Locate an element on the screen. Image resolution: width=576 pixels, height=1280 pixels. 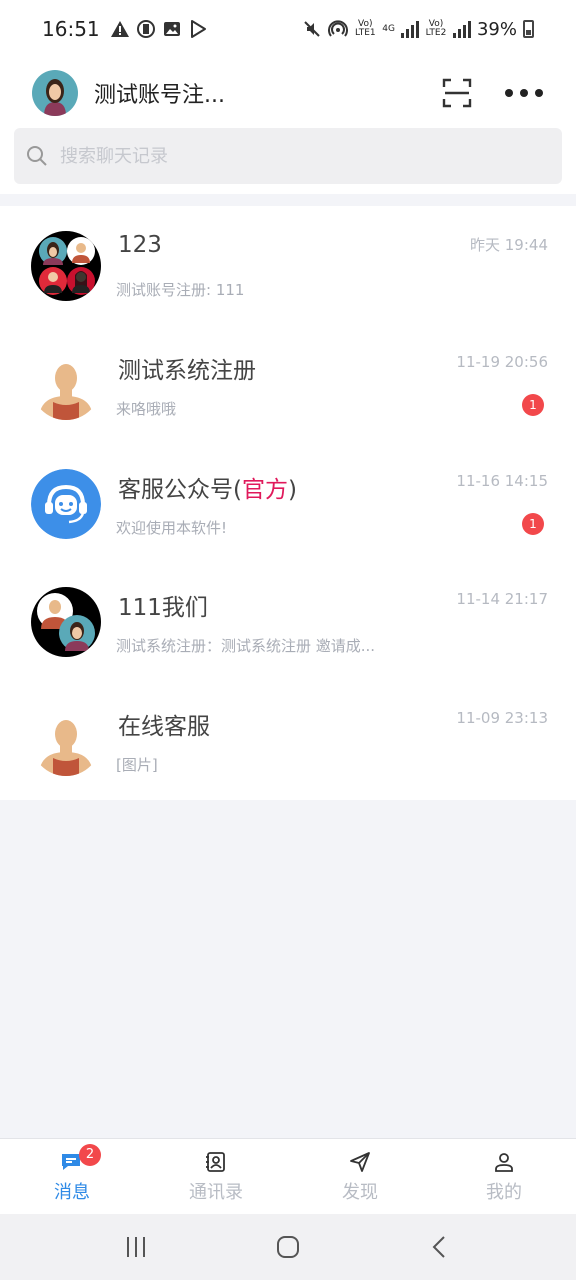
image-icon is located at coordinates (171, 29).